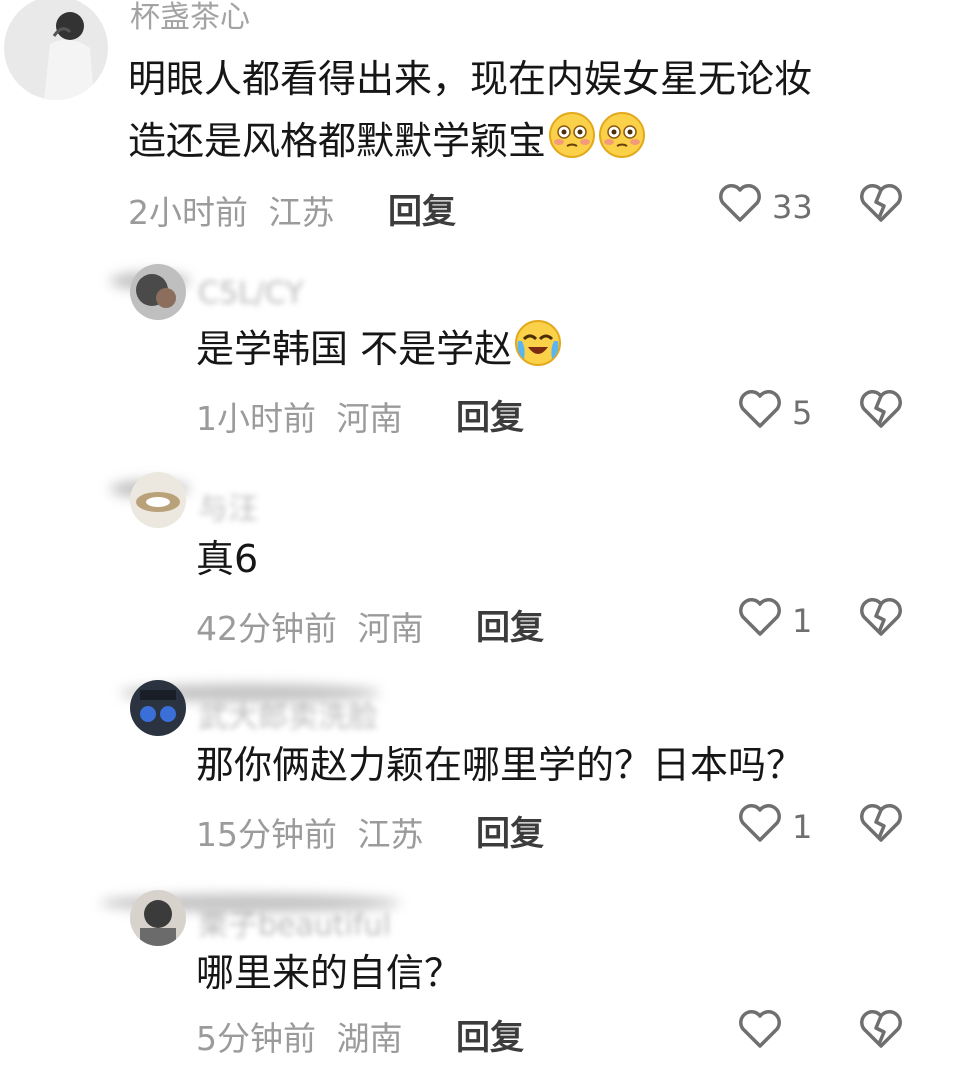 The width and height of the screenshot is (960, 1070). What do you see at coordinates (188, 212) in the screenshot?
I see `timestamp: 2小时前` at bounding box center [188, 212].